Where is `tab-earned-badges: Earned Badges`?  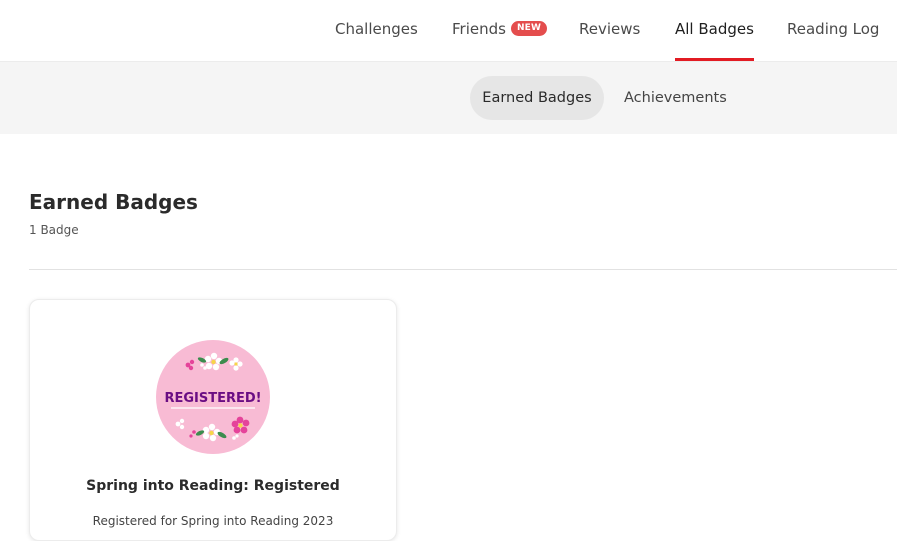
tab-earned-badges: Earned Badges is located at coordinates (537, 98).